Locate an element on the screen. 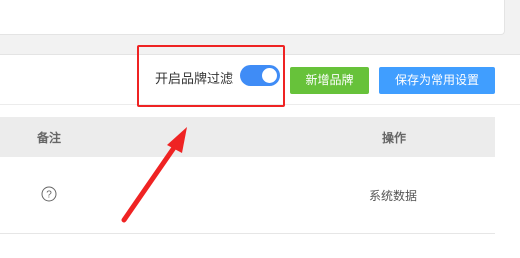 The image size is (520, 258). row-action-system-data: 系统数据 is located at coordinates (393, 196).